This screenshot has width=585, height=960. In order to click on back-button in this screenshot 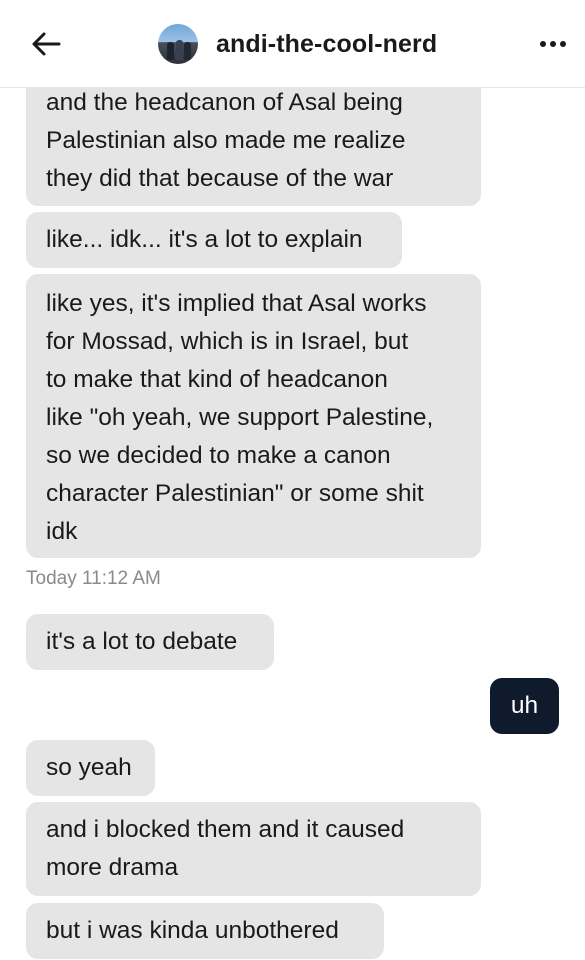, I will do `click(46, 44)`.